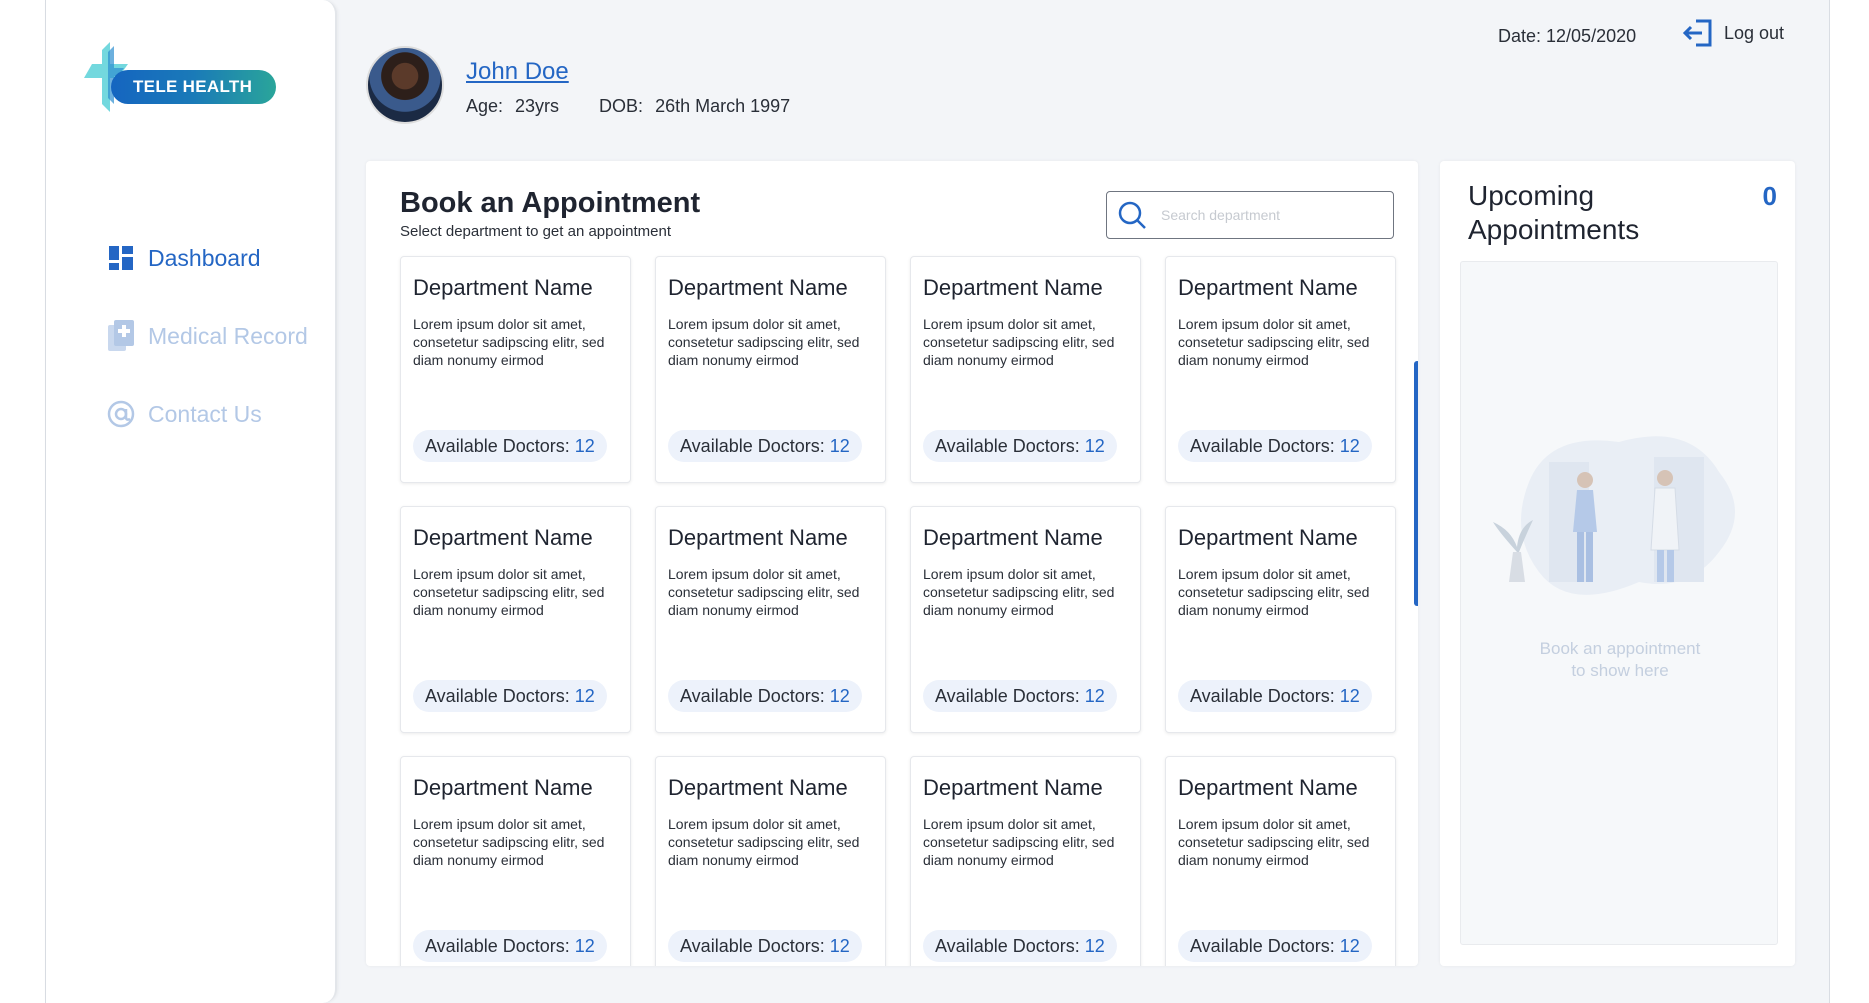 This screenshot has width=1869, height=1003. What do you see at coordinates (207, 414) in the screenshot?
I see `sidebar-item-contact-us: Contact Us` at bounding box center [207, 414].